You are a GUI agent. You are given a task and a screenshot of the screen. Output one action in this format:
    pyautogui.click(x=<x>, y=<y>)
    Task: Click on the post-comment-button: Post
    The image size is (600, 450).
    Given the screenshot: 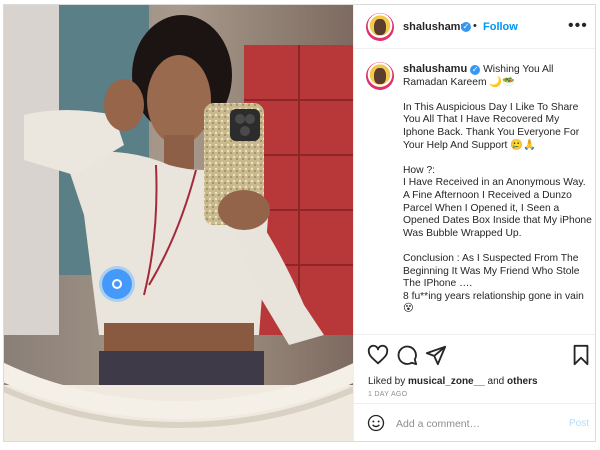 What is the action you would take?
    pyautogui.click(x=579, y=423)
    